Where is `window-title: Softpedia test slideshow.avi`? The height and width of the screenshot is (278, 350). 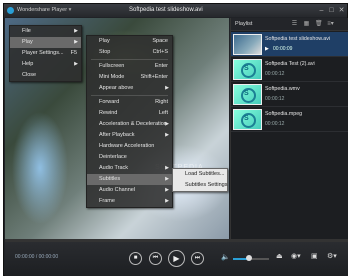 window-title: Softpedia test slideshow.avi is located at coordinates (166, 10).